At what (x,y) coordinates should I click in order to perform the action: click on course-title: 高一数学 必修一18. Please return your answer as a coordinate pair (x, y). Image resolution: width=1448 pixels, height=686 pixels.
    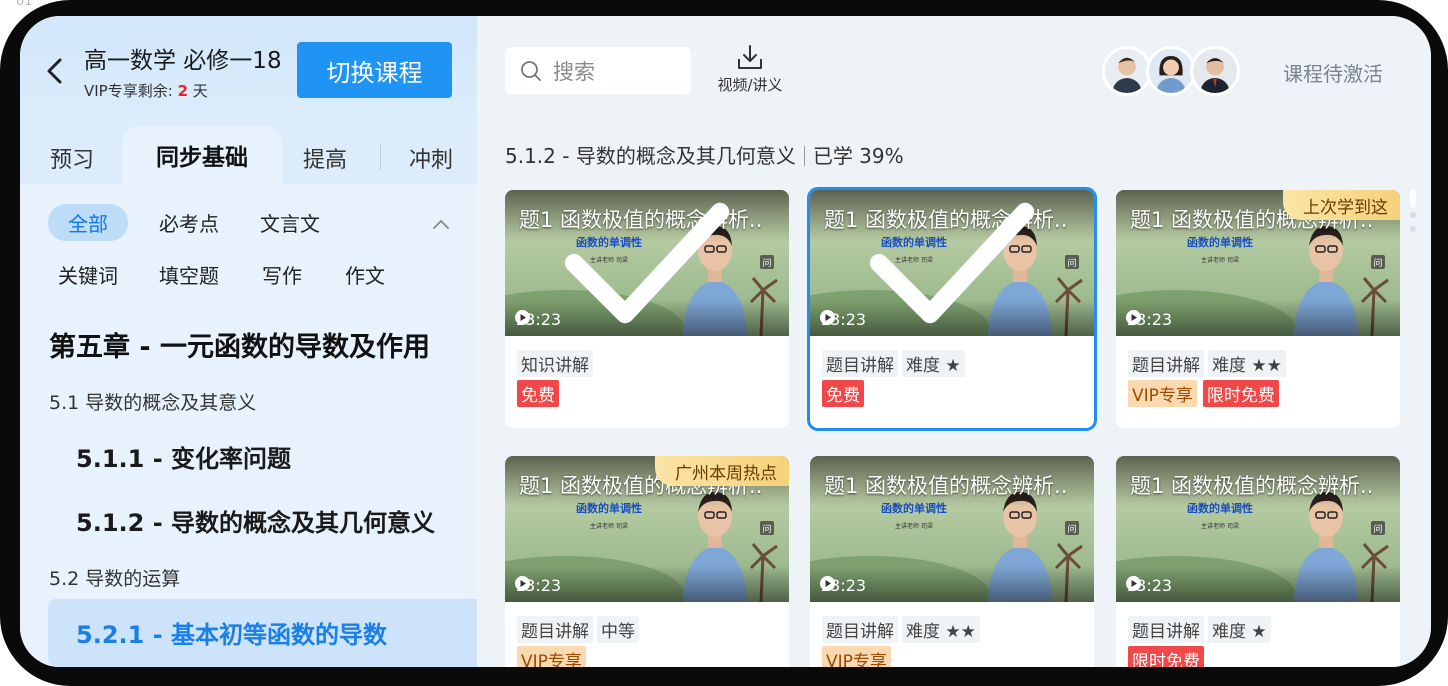
    Looking at the image, I should click on (183, 61).